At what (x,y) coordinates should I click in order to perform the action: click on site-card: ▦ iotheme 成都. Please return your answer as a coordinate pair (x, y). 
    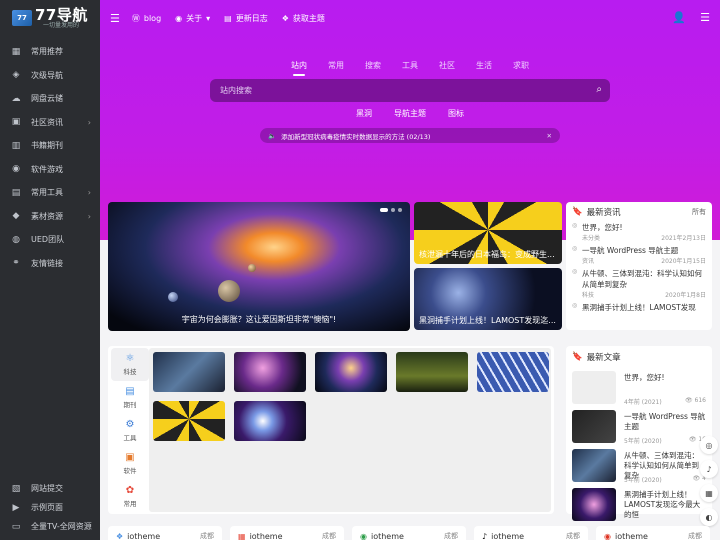
    Looking at the image, I should click on (287, 533).